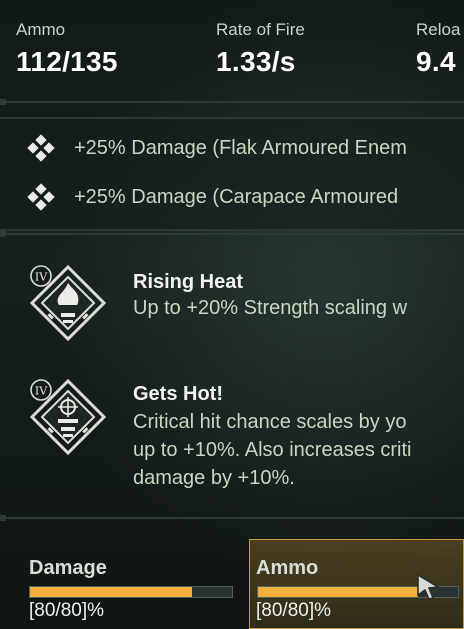  Describe the element at coordinates (236, 196) in the screenshot. I see `bonus-text: +25% Damage (Carapace Armoured` at that location.